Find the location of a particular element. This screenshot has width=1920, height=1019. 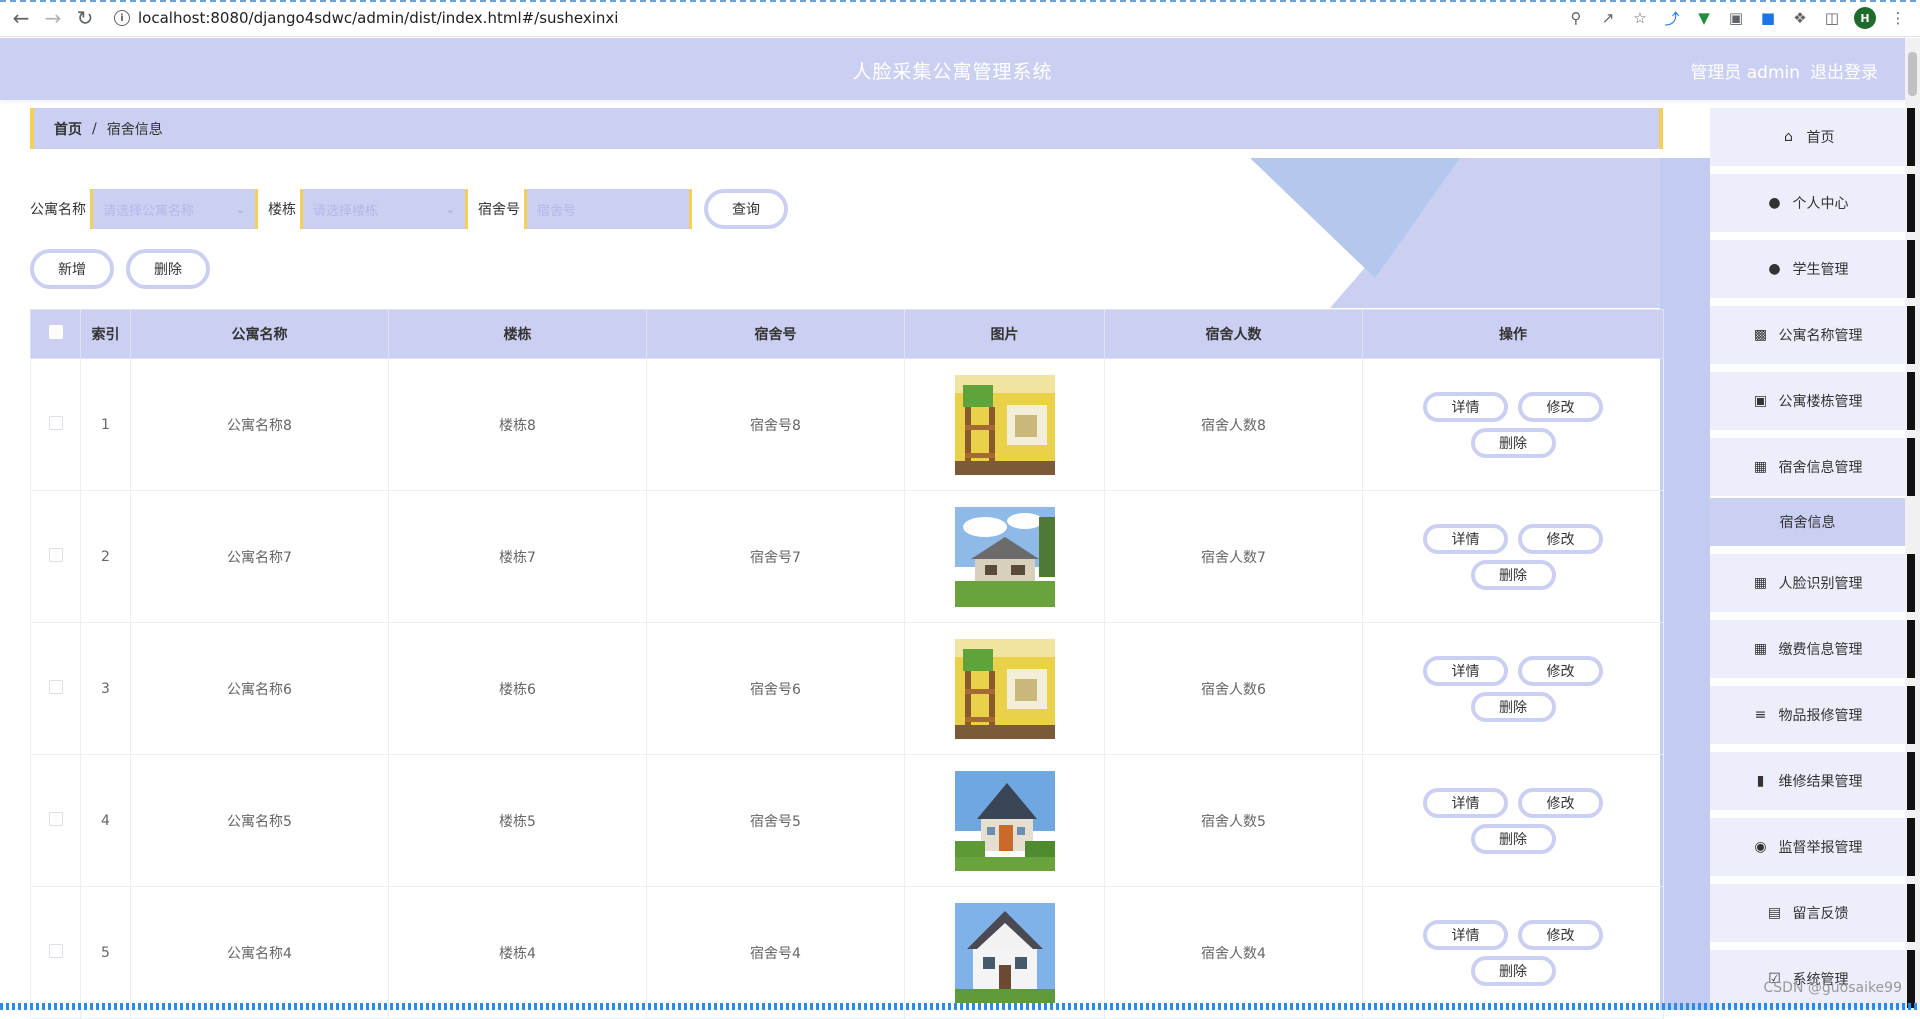

table-row: 3 公寓名称6 楼栋6 宿舍号6 宿舍人数6 详情 修改 删除 is located at coordinates (847, 688).